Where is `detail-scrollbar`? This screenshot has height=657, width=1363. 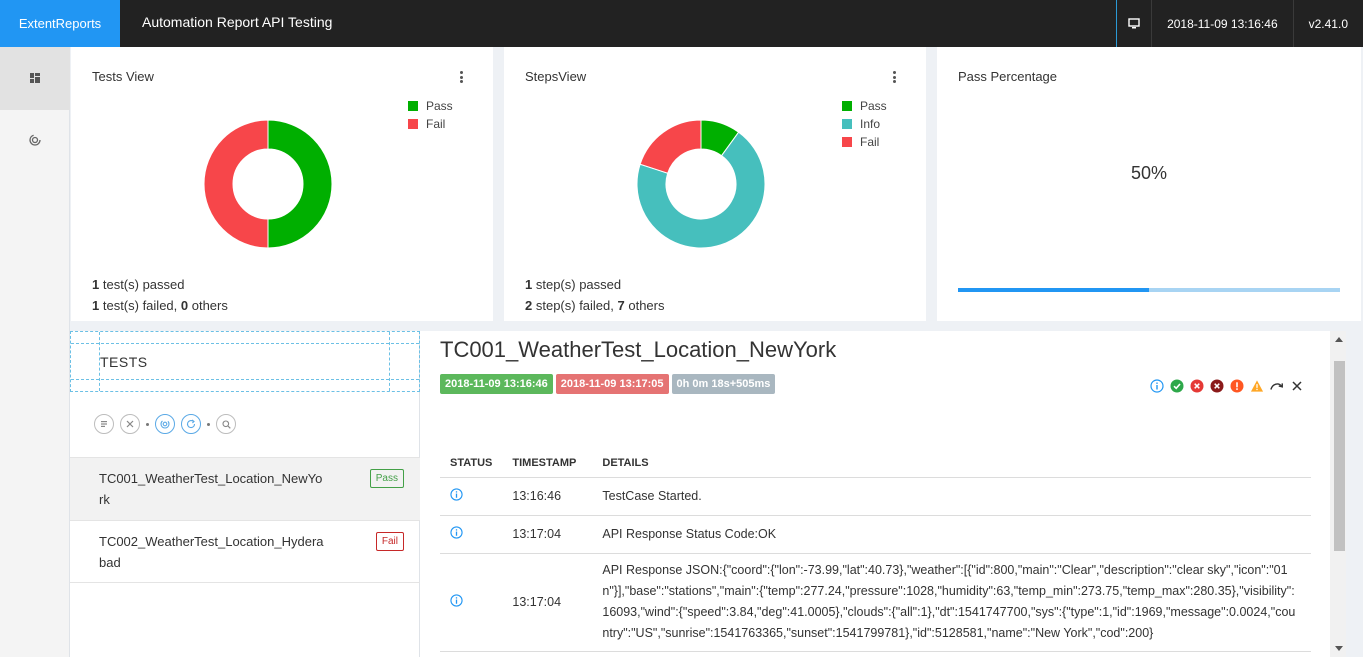 detail-scrollbar is located at coordinates (1338, 494).